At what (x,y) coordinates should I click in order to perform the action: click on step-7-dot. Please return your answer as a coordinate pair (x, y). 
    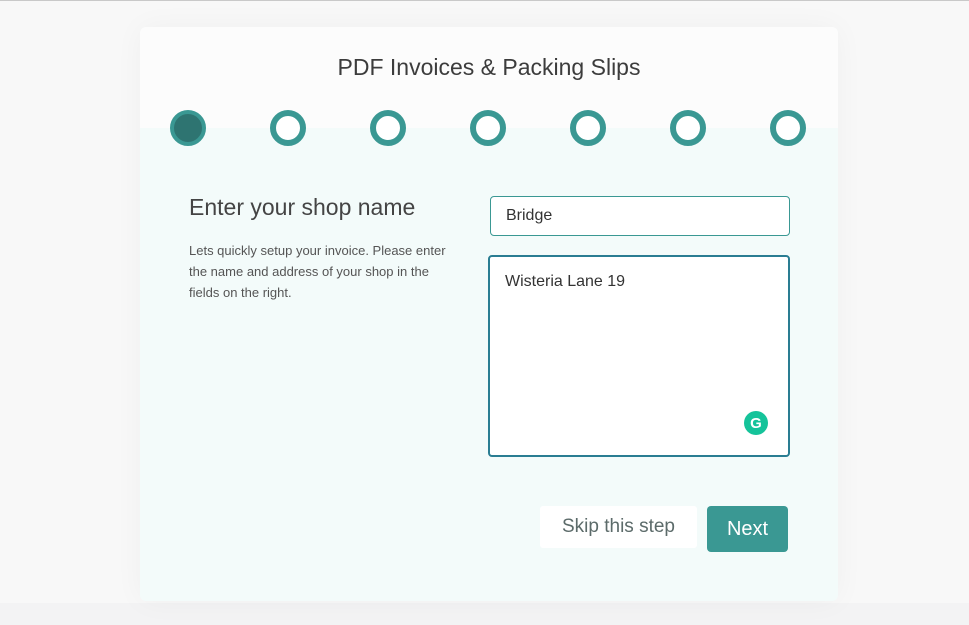
    Looking at the image, I should click on (788, 128).